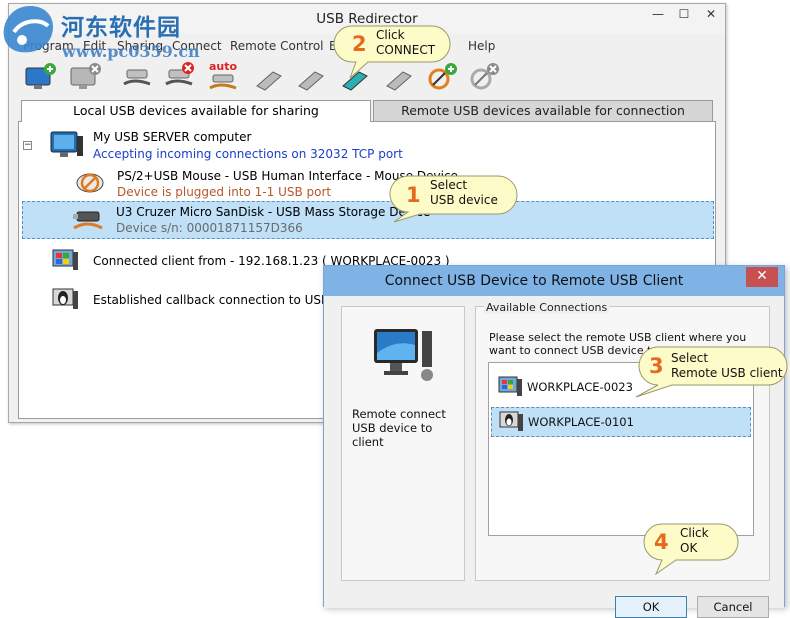 The height and width of the screenshot is (618, 790). I want to click on remove-server-button, so click(84, 77).